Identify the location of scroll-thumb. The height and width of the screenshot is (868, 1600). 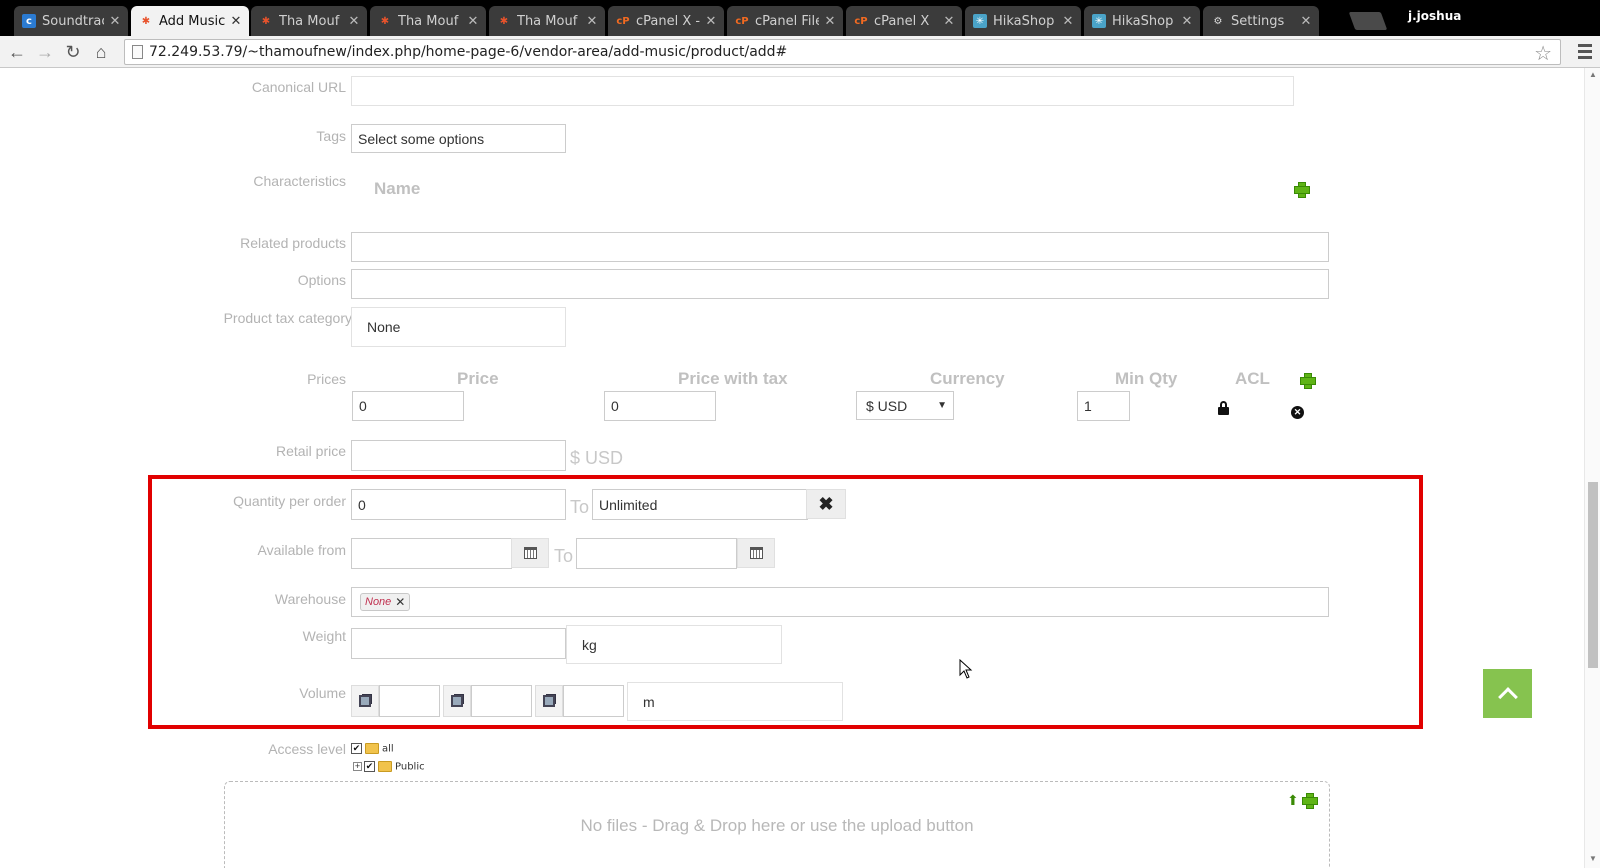
(1593, 575).